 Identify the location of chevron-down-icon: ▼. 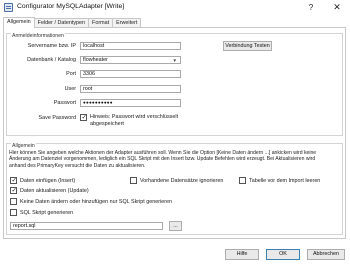
(175, 60).